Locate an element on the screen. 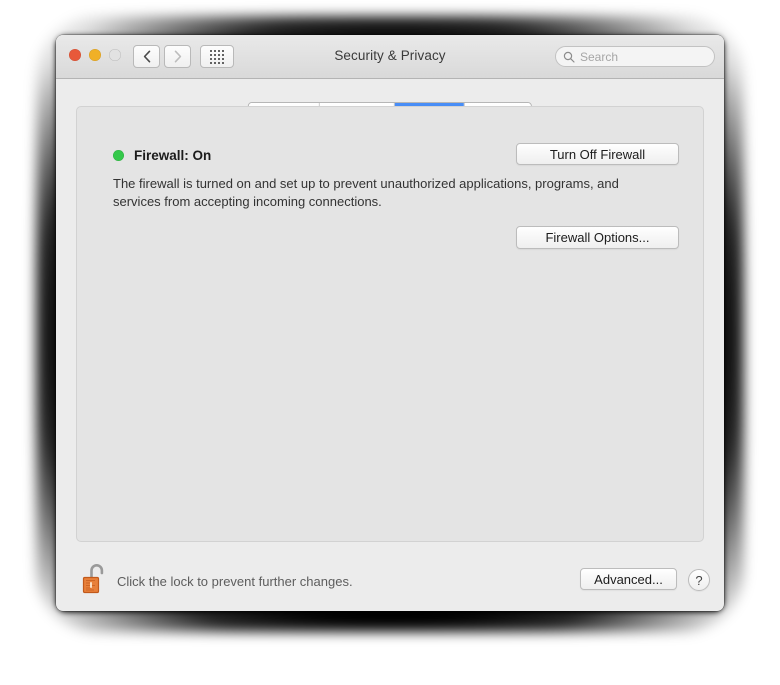 The height and width of the screenshot is (685, 780). search-icon is located at coordinates (569, 57).